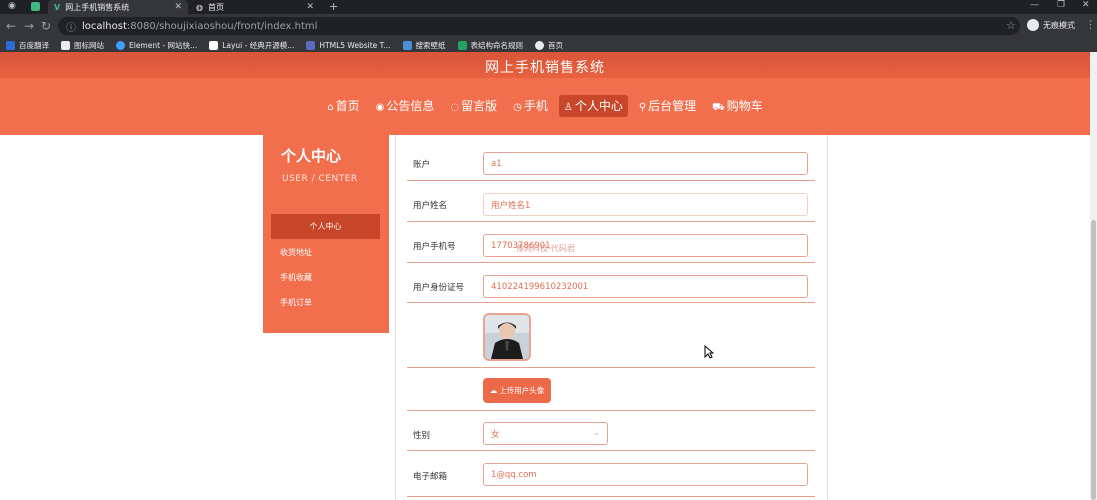  What do you see at coordinates (556, 45) in the screenshot?
I see `bookmark-label: 首页` at bounding box center [556, 45].